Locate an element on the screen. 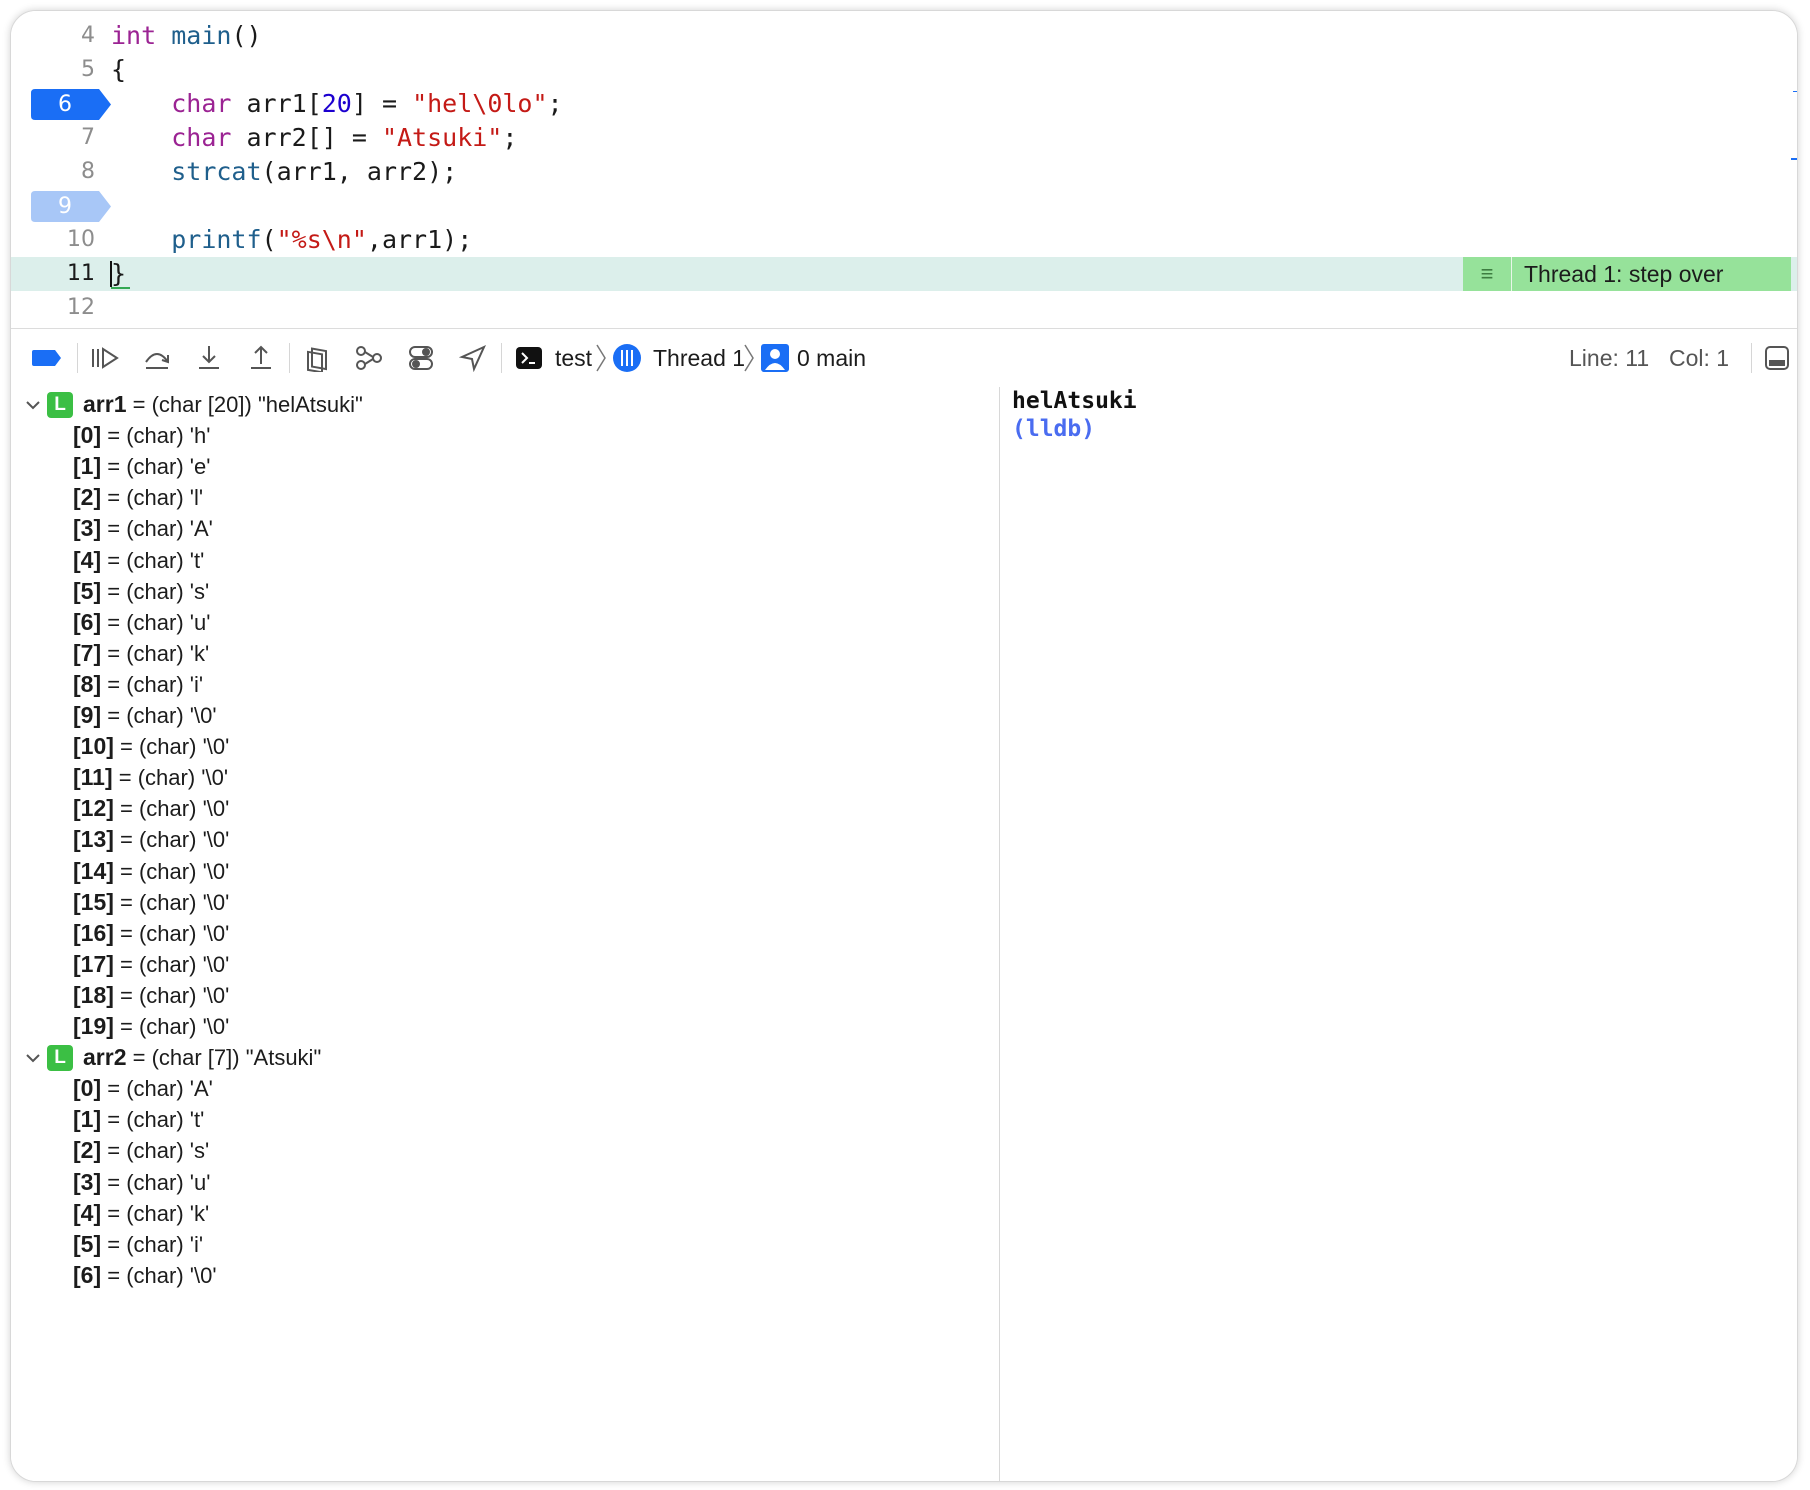  array-element-row: [5] = (char) 'i' is located at coordinates (138, 1244).